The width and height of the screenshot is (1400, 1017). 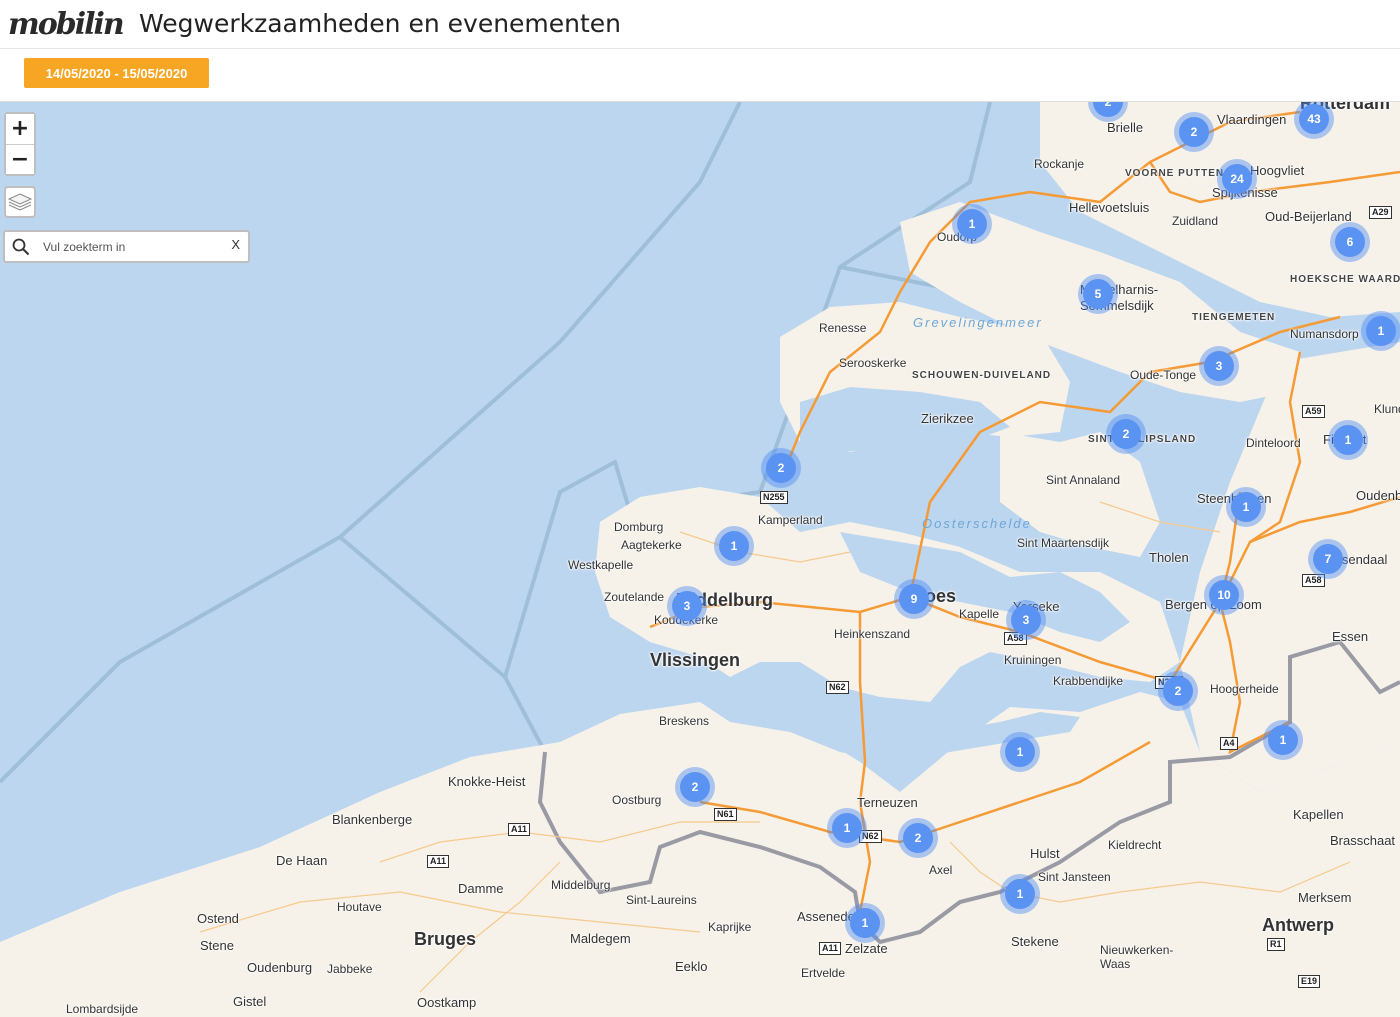 I want to click on place-label: Dinteloord, so click(x=1273, y=443).